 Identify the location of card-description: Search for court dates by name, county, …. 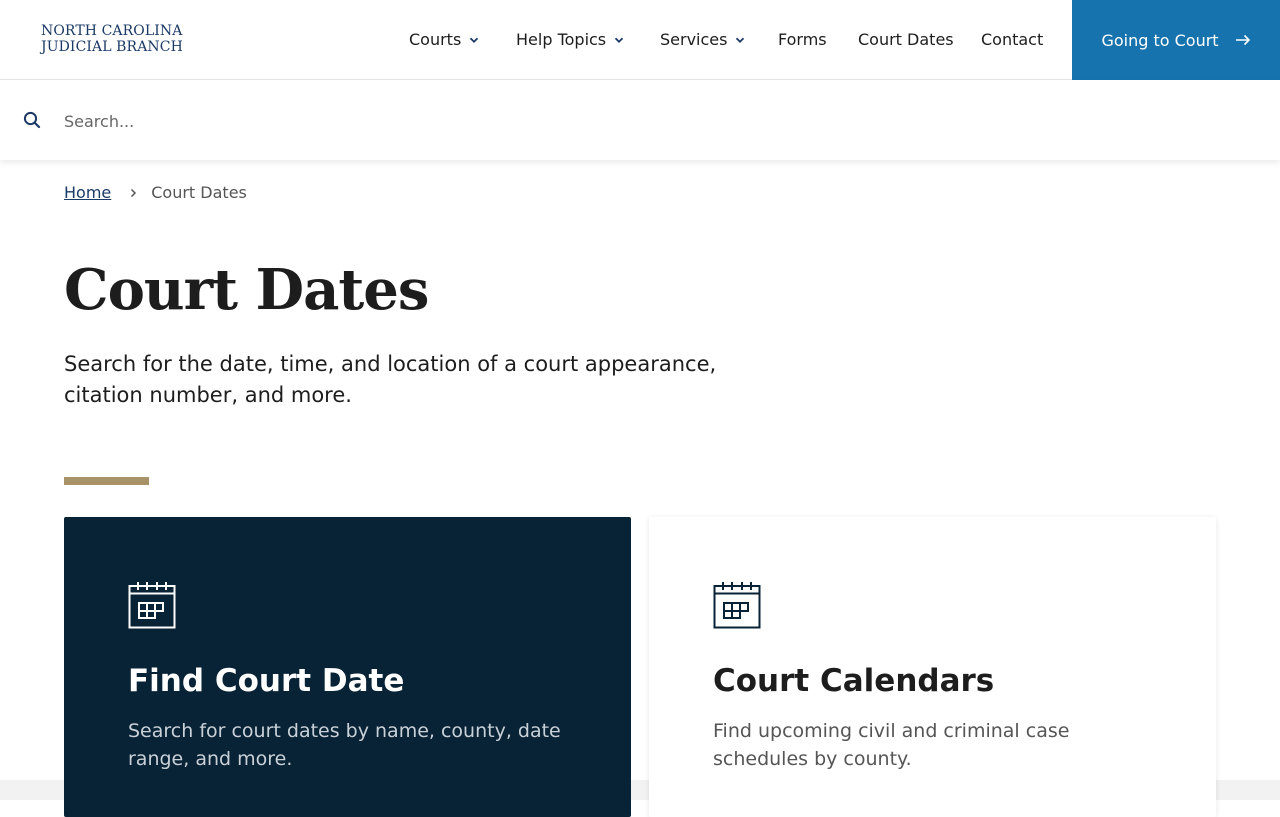
(344, 745).